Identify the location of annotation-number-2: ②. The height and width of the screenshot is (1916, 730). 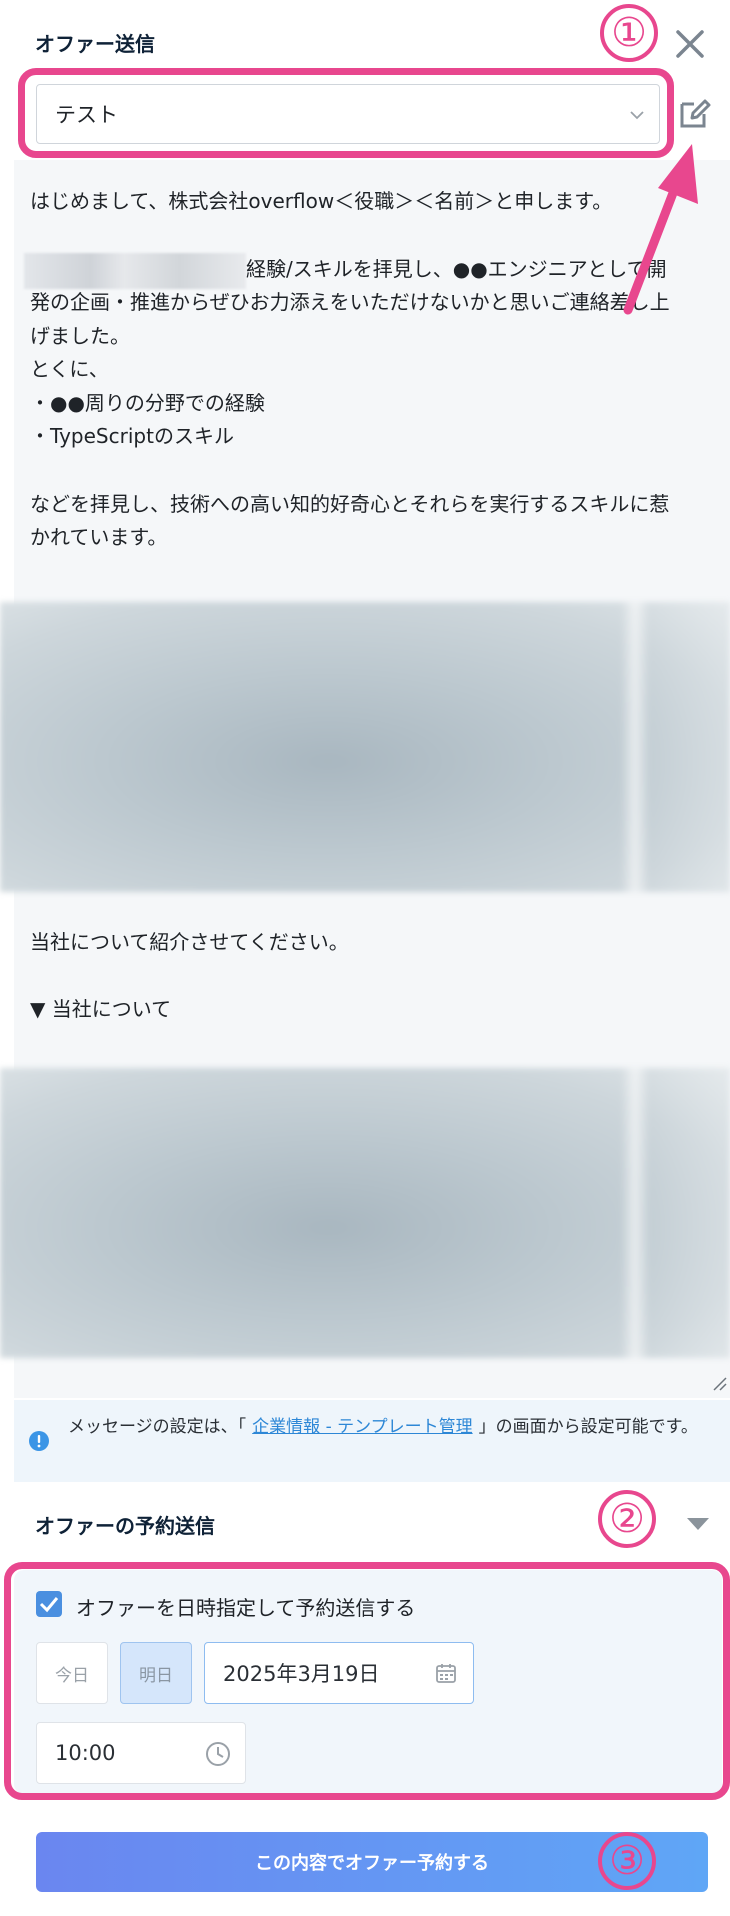
(627, 1519).